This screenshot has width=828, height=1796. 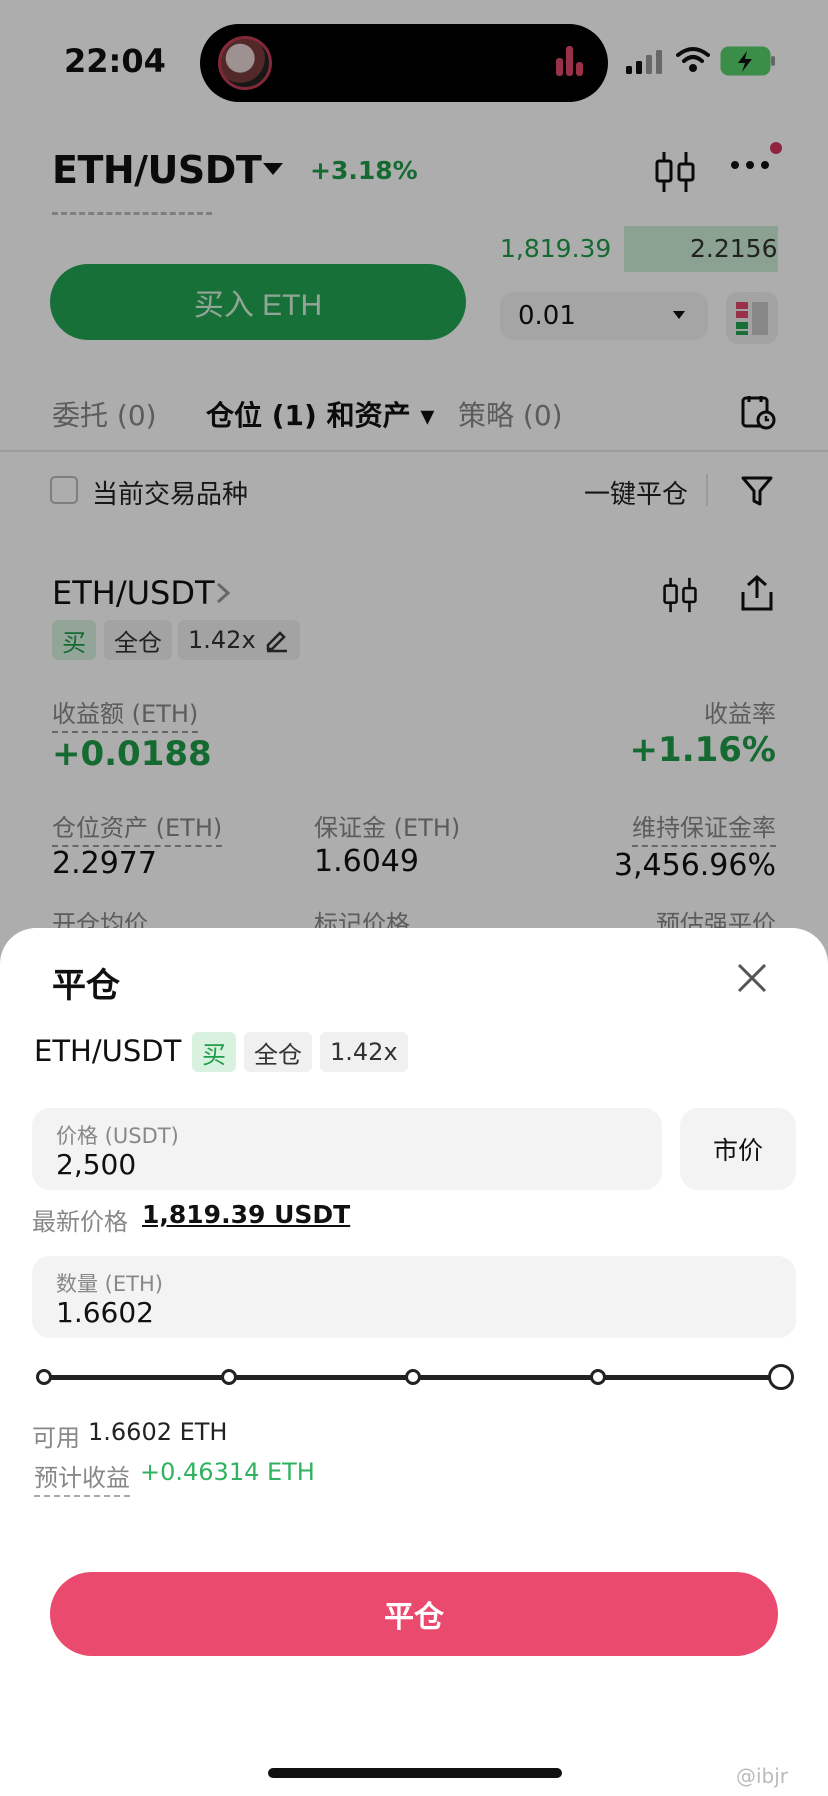 What do you see at coordinates (414, 1614) in the screenshot?
I see `confirm-close-button: 平仓` at bounding box center [414, 1614].